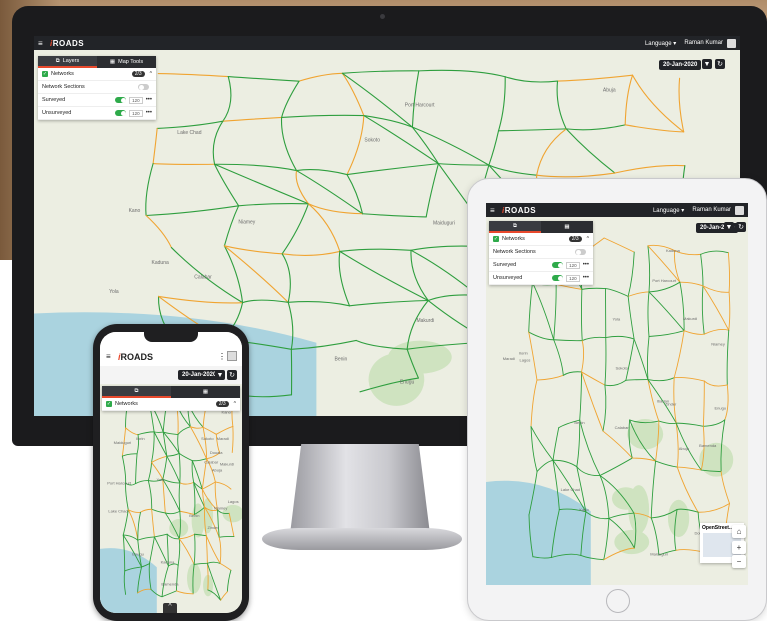  I want to click on zoom-in-button: +, so click(739, 547).